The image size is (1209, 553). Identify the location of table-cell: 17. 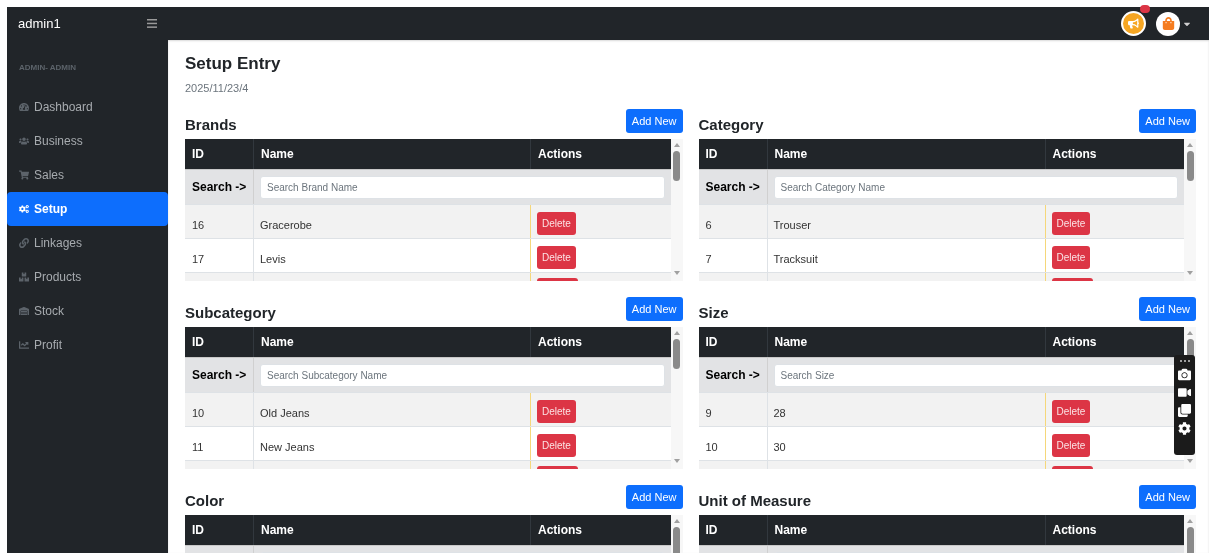
(198, 259).